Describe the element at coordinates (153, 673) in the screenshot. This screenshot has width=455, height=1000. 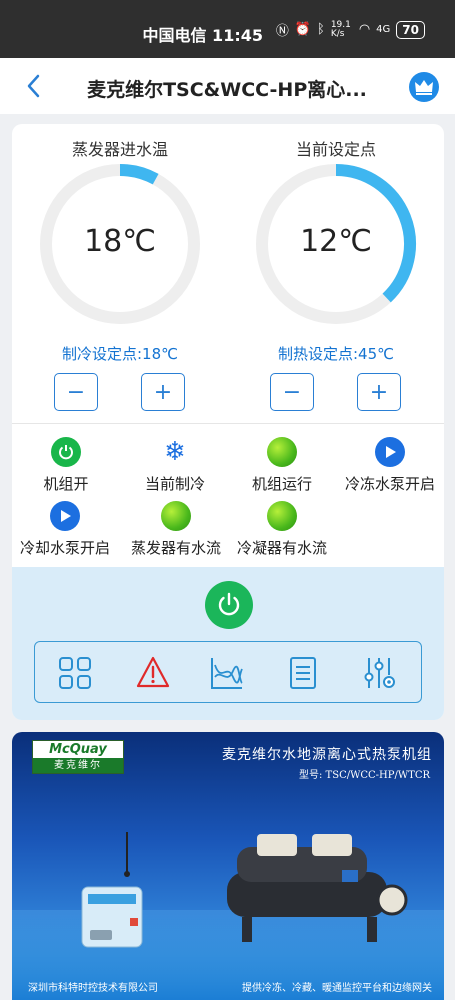
I see `alarm-warning-icon` at that location.